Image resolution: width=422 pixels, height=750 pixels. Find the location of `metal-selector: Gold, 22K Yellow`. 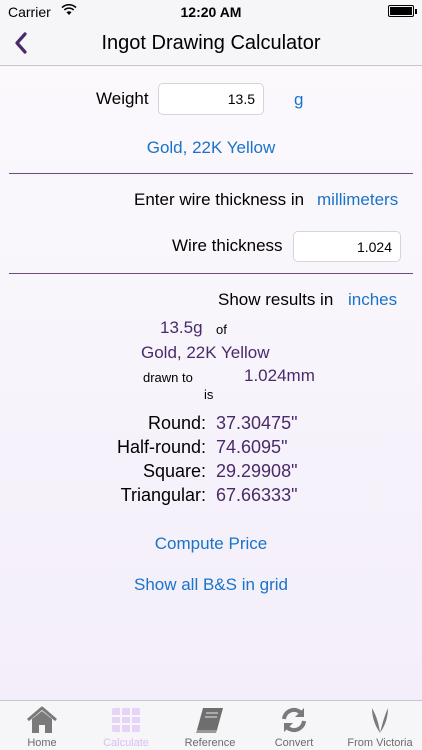

metal-selector: Gold, 22K Yellow is located at coordinates (211, 148).